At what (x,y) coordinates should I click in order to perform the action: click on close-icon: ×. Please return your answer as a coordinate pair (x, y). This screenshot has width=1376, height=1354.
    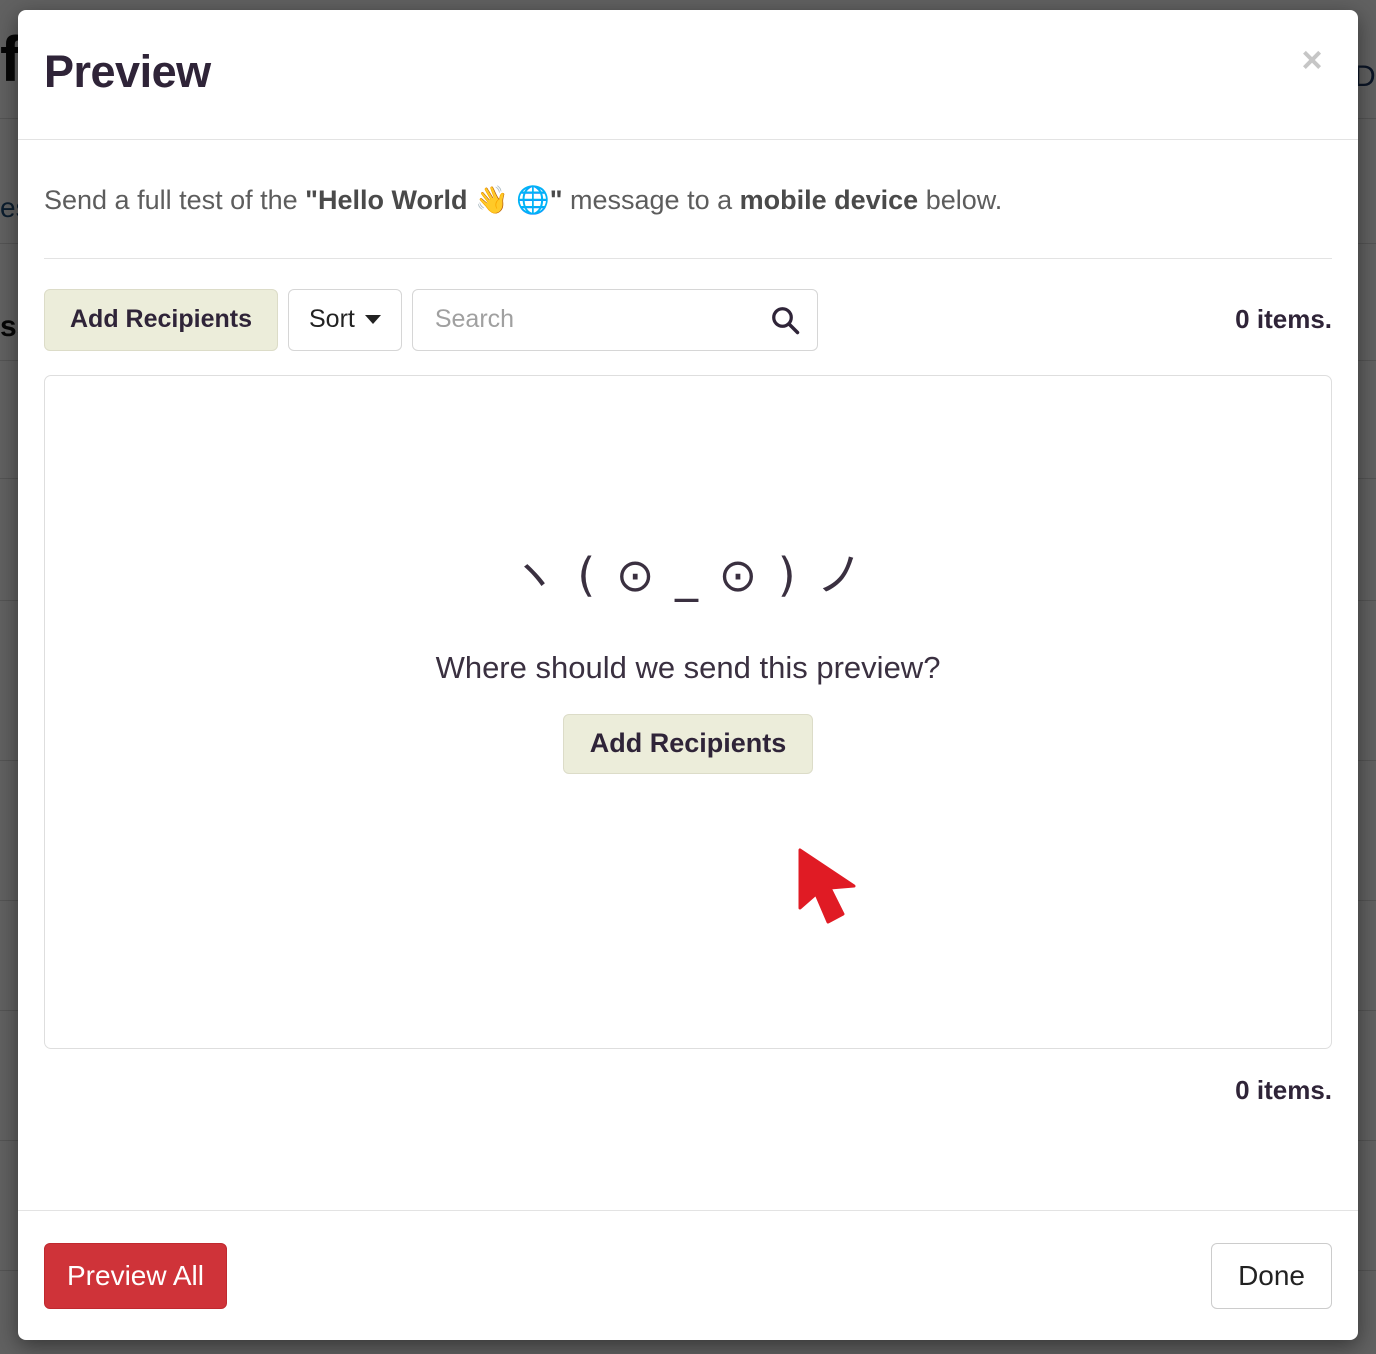
    Looking at the image, I should click on (1312, 60).